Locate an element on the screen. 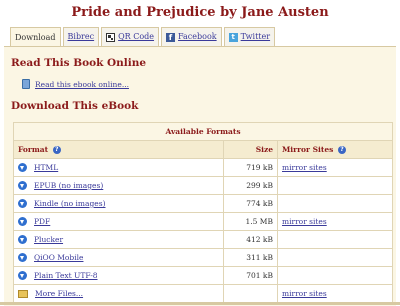  tab-qr-code: QR Code is located at coordinates (130, 36).